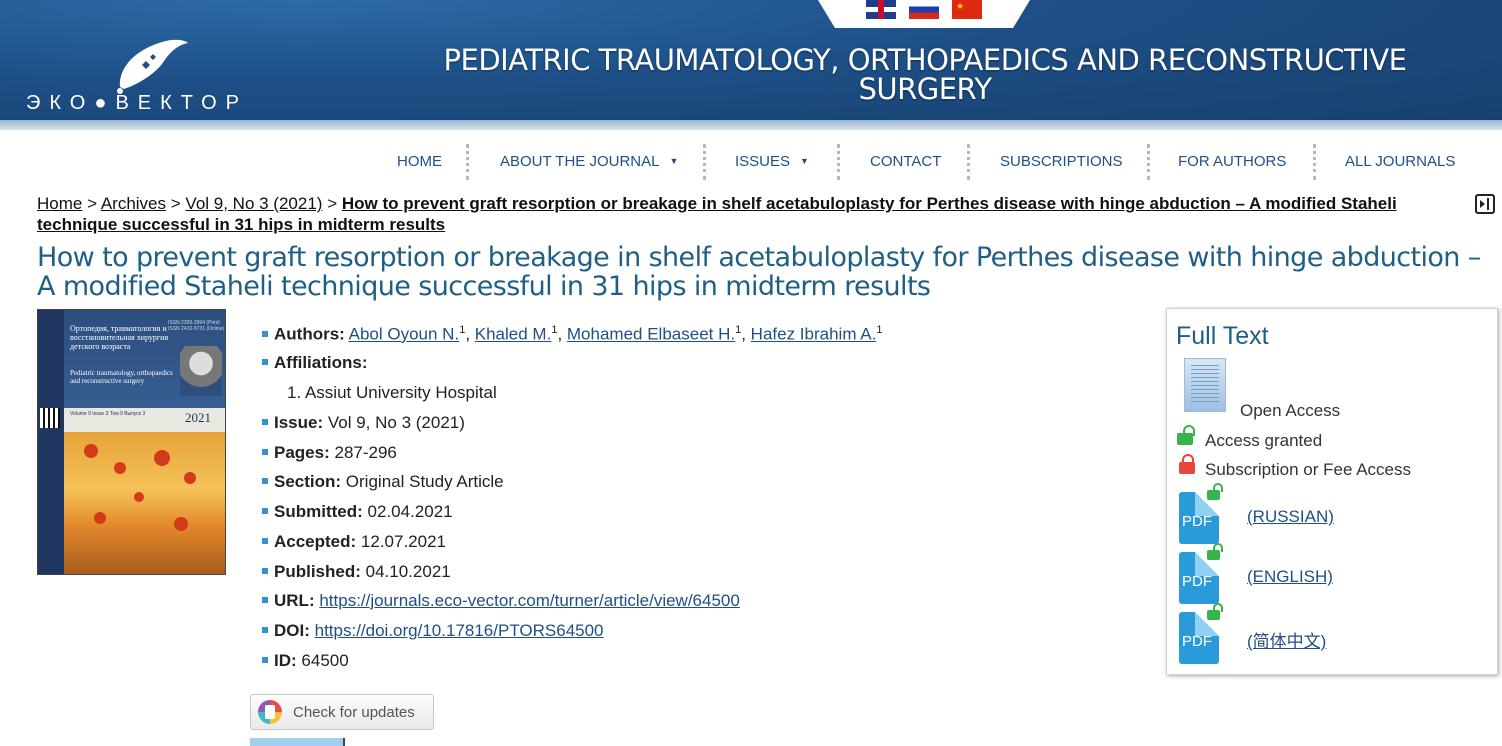  What do you see at coordinates (1286, 639) in the screenshot?
I see `pdf-chinese-link: (简体中文)` at bounding box center [1286, 639].